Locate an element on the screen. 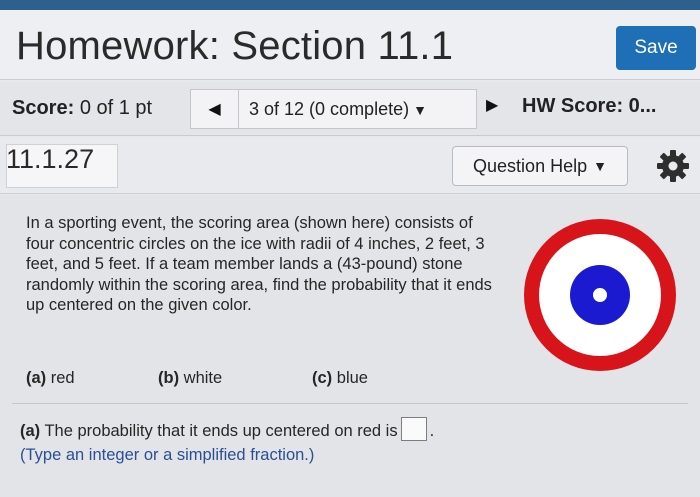 The height and width of the screenshot is (497, 700). score-display: Score: 0 of 1 pt is located at coordinates (82, 108).